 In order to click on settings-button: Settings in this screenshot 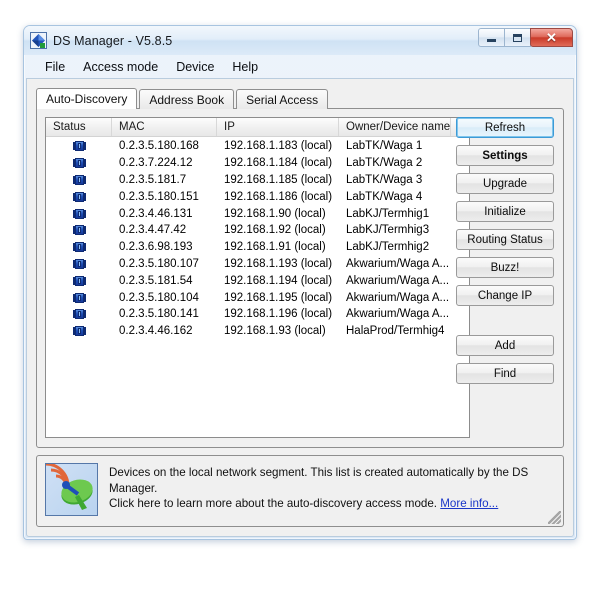, I will do `click(505, 155)`.